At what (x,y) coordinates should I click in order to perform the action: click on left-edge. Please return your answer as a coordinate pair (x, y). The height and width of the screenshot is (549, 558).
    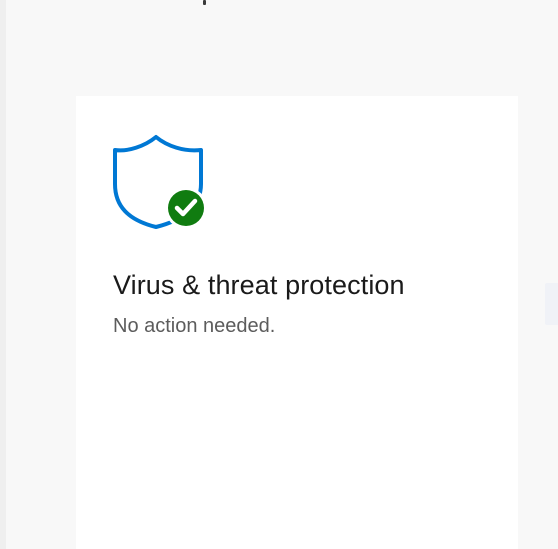
    Looking at the image, I should click on (3, 274).